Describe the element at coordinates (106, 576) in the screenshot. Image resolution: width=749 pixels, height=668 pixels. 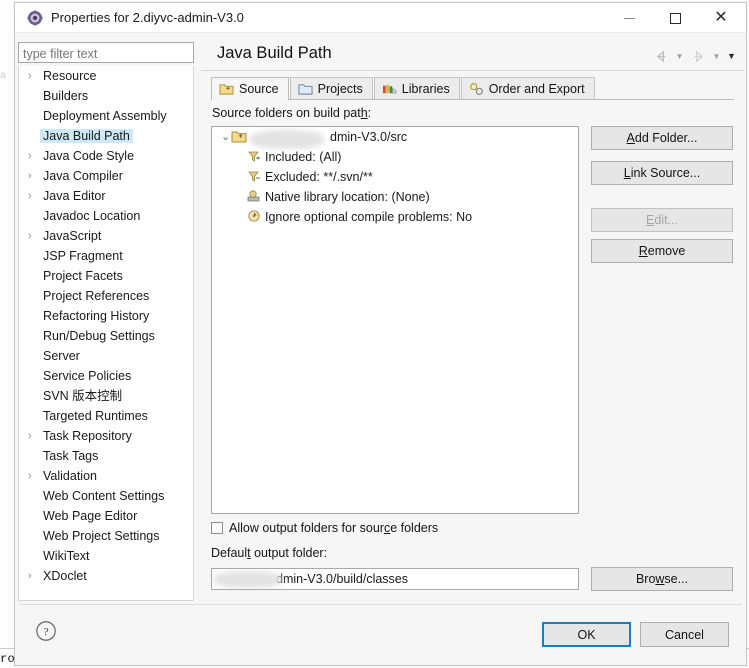
I see `sidebar-item-xdoclet: › XDoclet` at that location.